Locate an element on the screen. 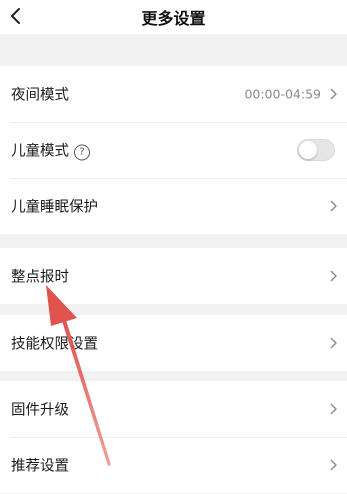 The width and height of the screenshot is (347, 494). recommended-settings-row: 推荐设置 is located at coordinates (173, 465).